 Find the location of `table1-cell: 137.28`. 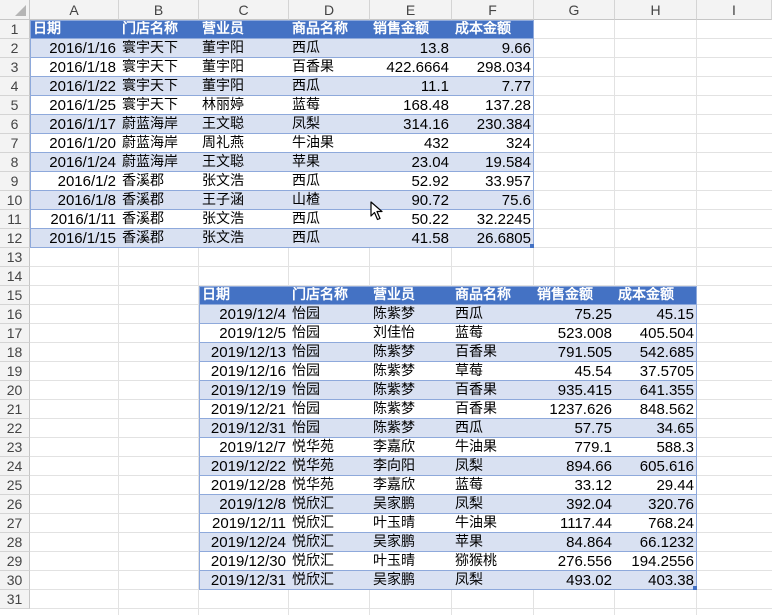

table1-cell: 137.28 is located at coordinates (493, 105).